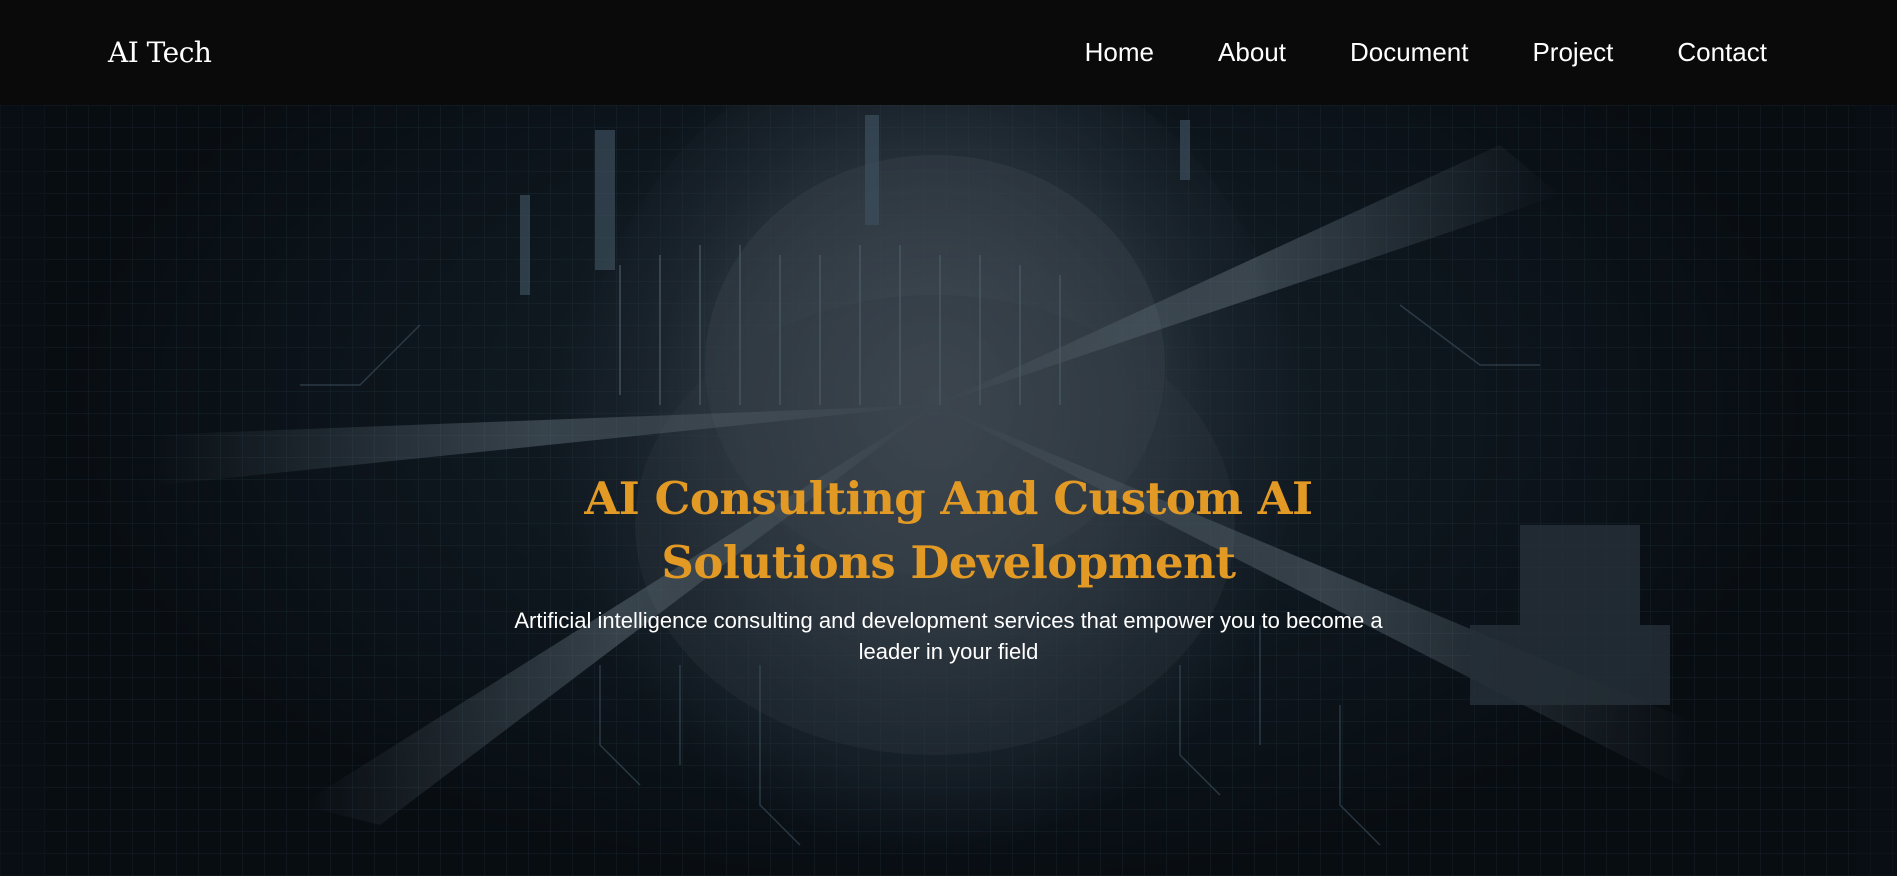 This screenshot has width=1897, height=876. What do you see at coordinates (1252, 52) in the screenshot?
I see `nav-link-about: About` at bounding box center [1252, 52].